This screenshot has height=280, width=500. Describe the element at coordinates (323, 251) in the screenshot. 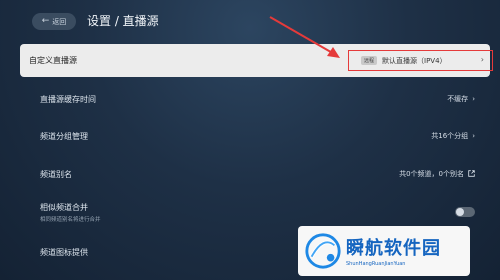

I see `watermark-logo-icon` at that location.